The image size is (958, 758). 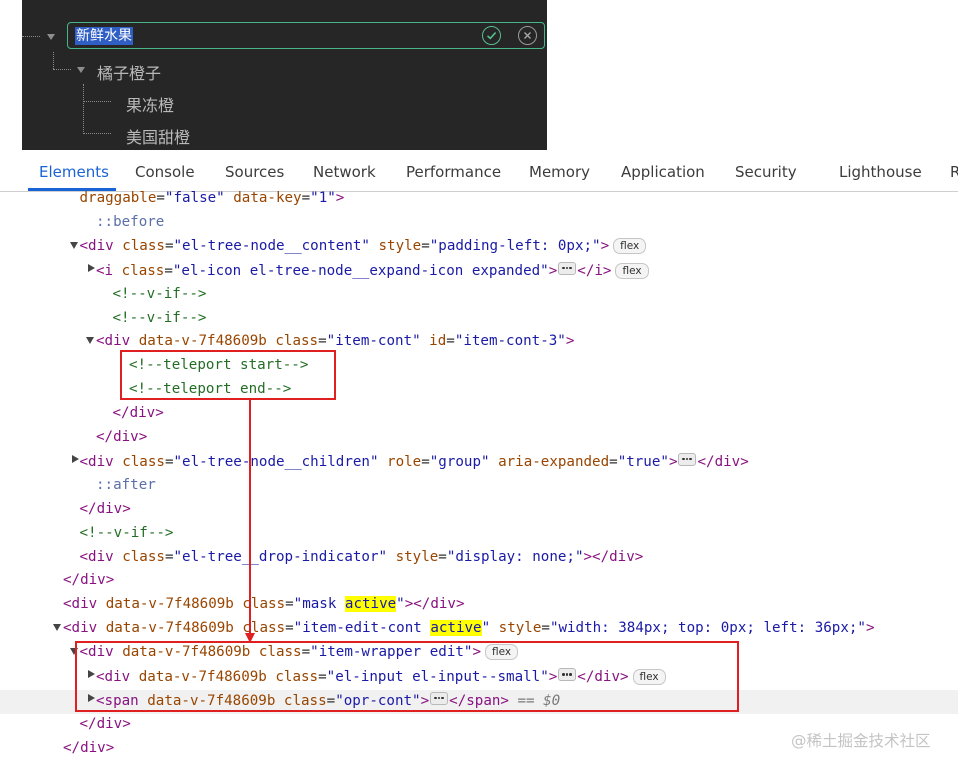 What do you see at coordinates (250, 521) in the screenshot?
I see `annotation-arrow` at bounding box center [250, 521].